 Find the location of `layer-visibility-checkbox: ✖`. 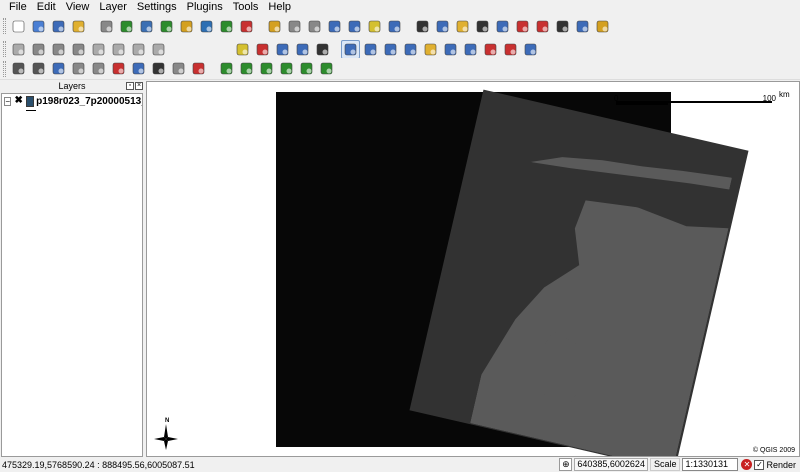

layer-visibility-checkbox: ✖ is located at coordinates (18, 101).